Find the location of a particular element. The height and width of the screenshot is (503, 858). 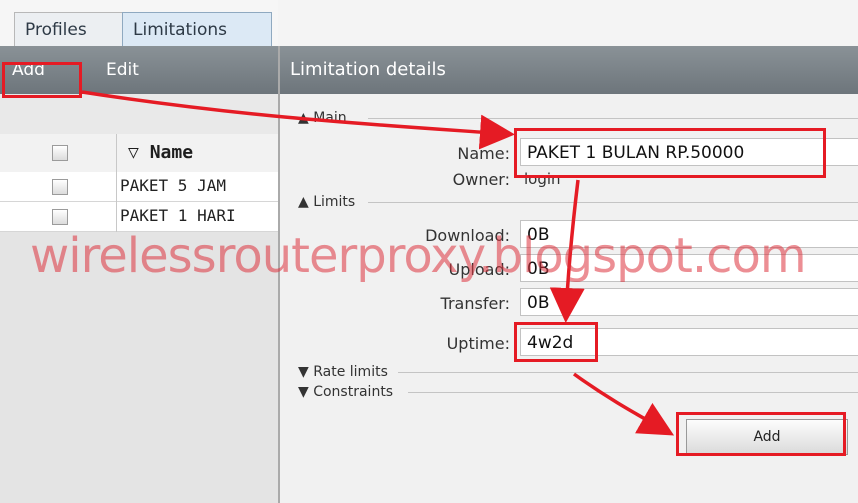

arrow-uptime-to-add is located at coordinates (623, 404).